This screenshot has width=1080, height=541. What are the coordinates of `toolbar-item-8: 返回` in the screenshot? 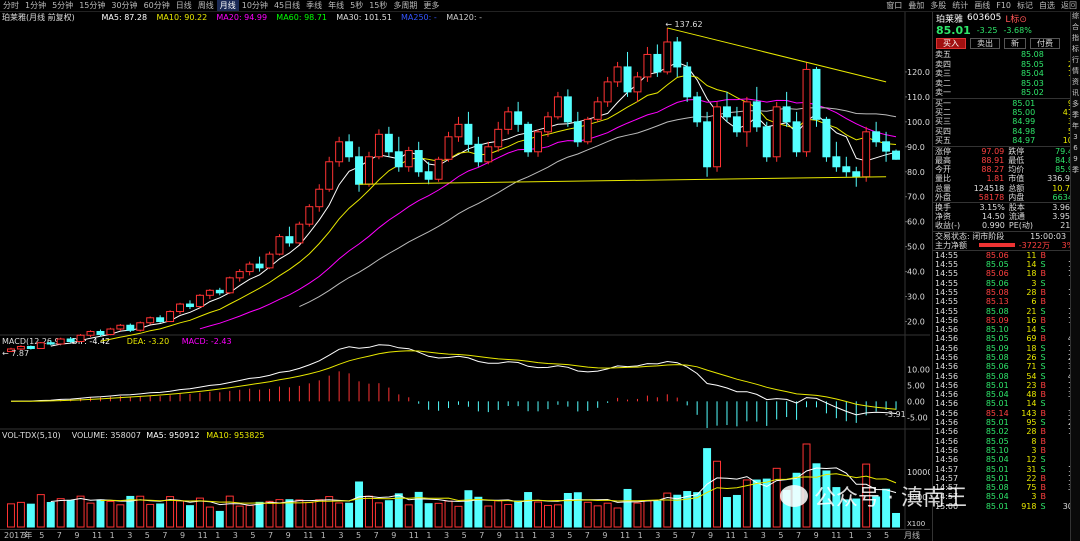 It's located at (1069, 5).